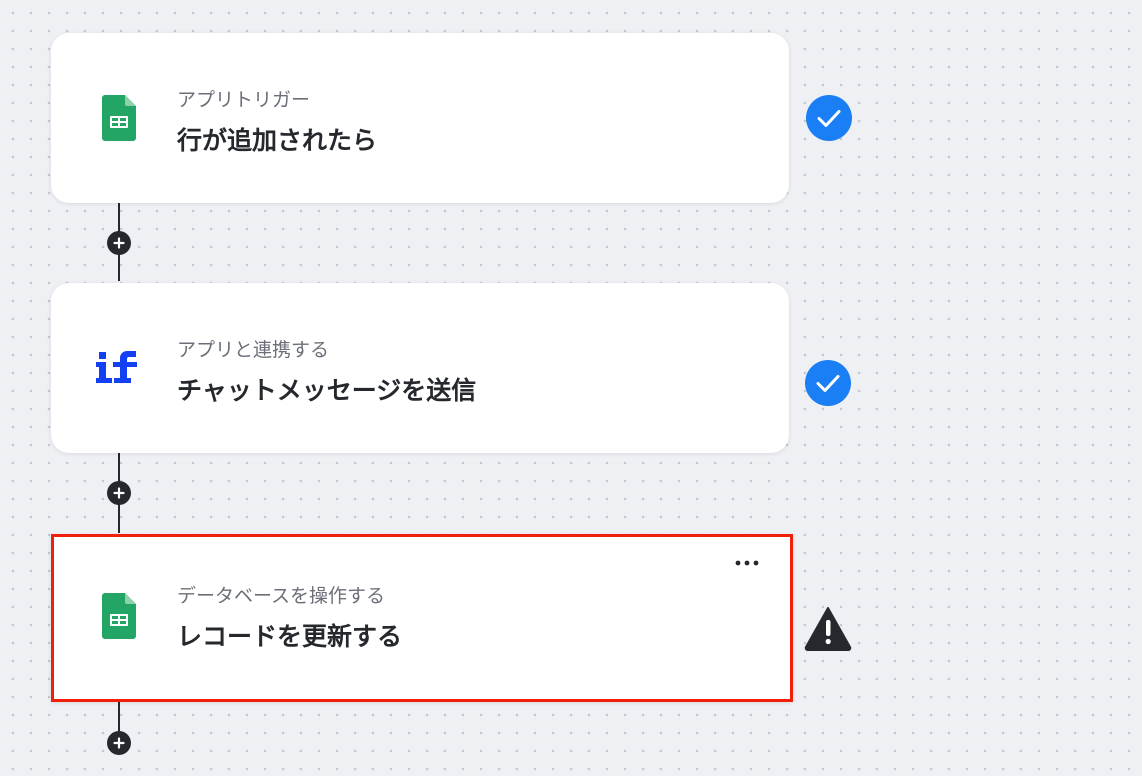 The width and height of the screenshot is (1142, 776). I want to click on step-type-label: アプリと連携する, so click(253, 350).